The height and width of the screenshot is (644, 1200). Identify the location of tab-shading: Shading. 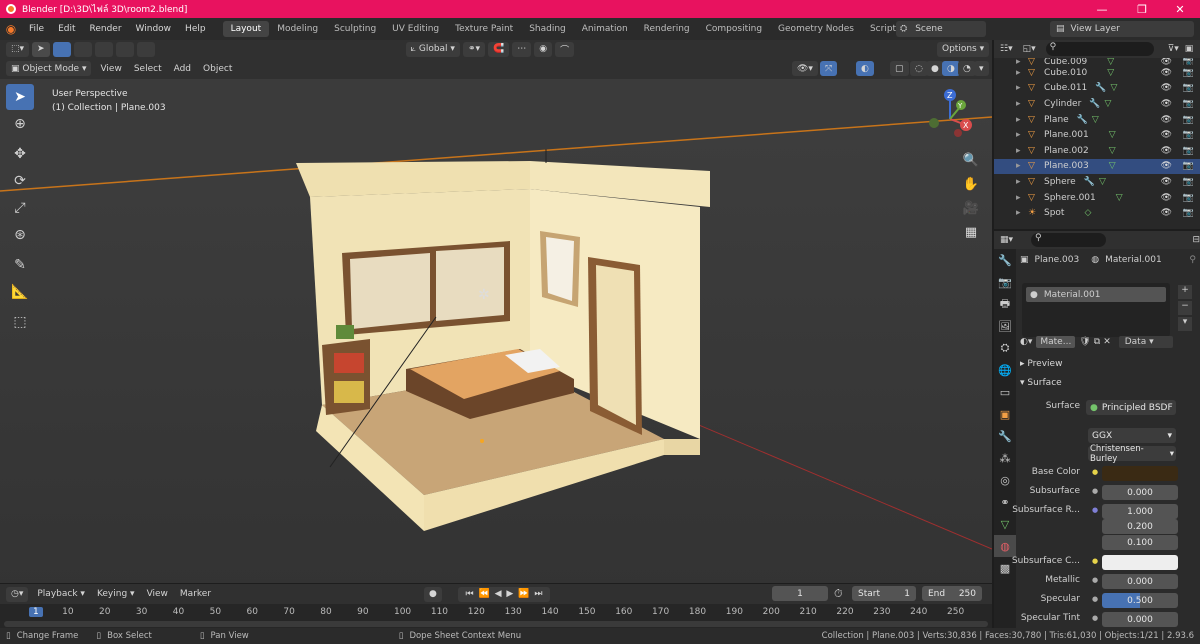
(547, 29).